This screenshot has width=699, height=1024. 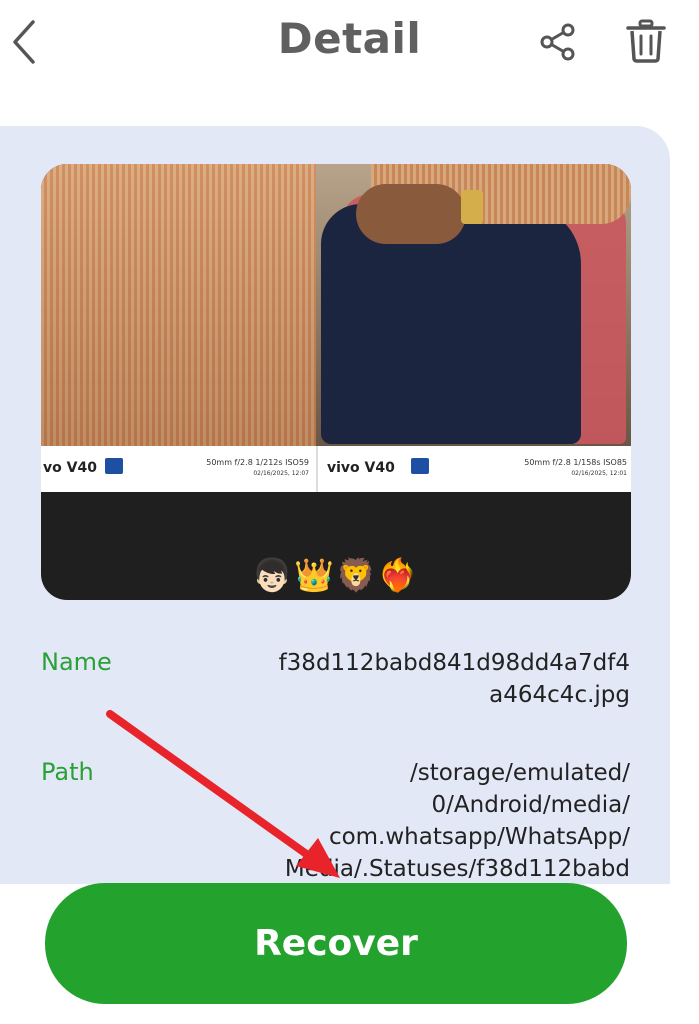 I want to click on share-icon, so click(x=557, y=42).